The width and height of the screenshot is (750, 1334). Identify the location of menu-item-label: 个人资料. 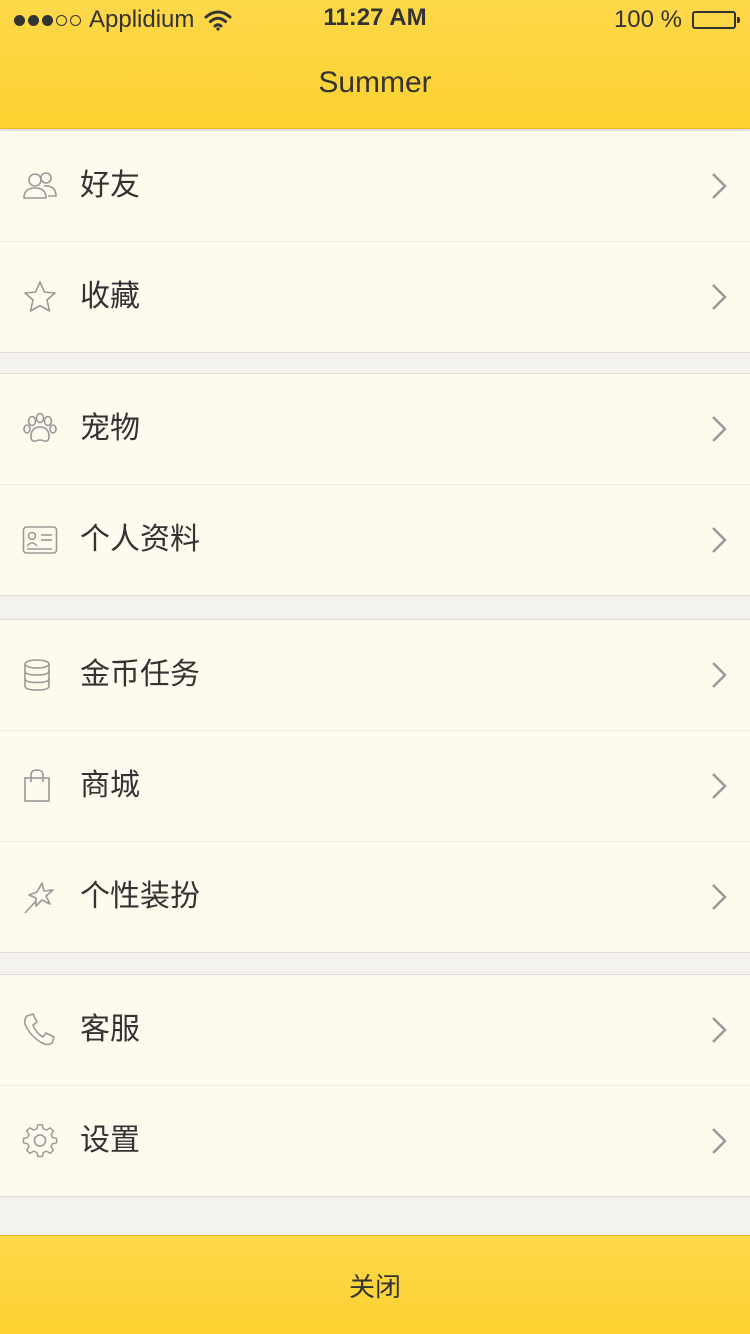
(140, 539).